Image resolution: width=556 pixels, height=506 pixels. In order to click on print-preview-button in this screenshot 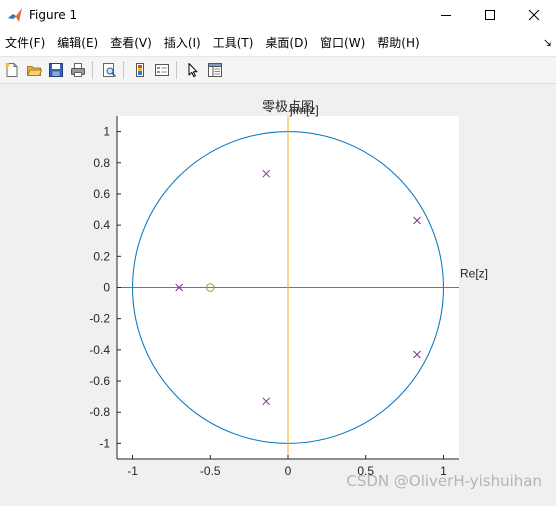, I will do `click(109, 70)`.